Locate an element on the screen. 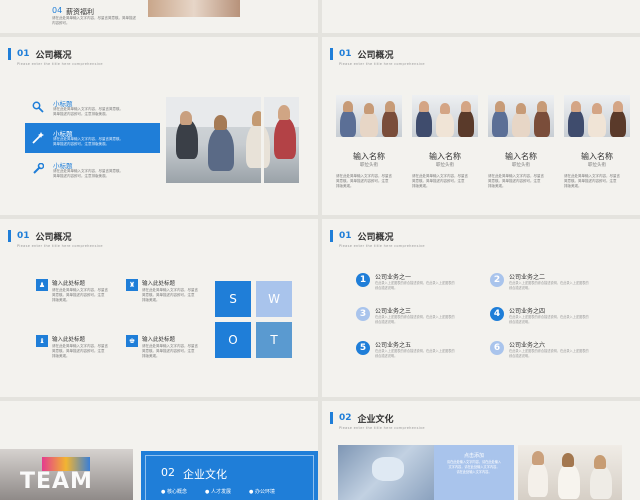  slide-corporate-culture-cover: TEAM 02 企业文化 ● 核心概念 ● 人才发展 ● 办公环境 is located at coordinates (159, 450).